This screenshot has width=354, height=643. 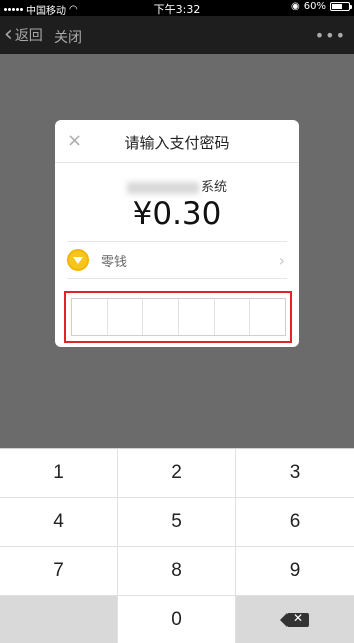 What do you see at coordinates (177, 8) in the screenshot?
I see `status-bar: 中国移动 ◠ 下午3:32 ◉ 60%` at bounding box center [177, 8].